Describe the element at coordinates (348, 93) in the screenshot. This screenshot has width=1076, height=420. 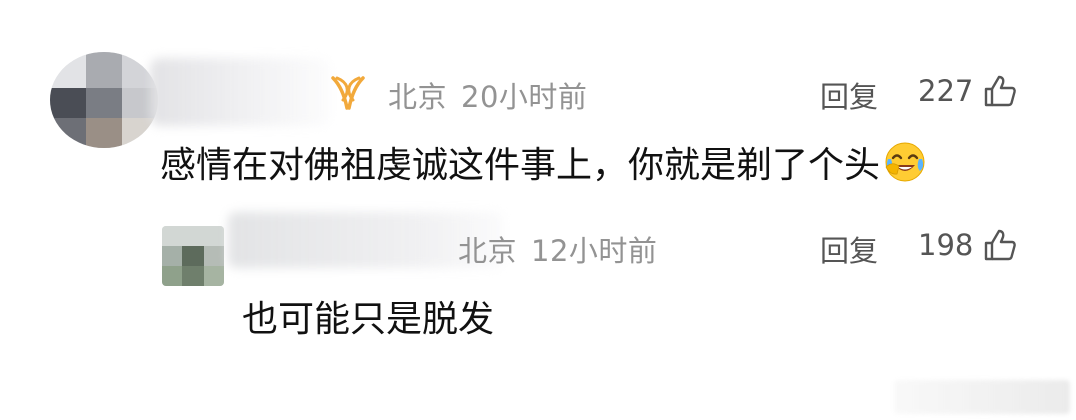
I see `vip-badge-icon` at that location.